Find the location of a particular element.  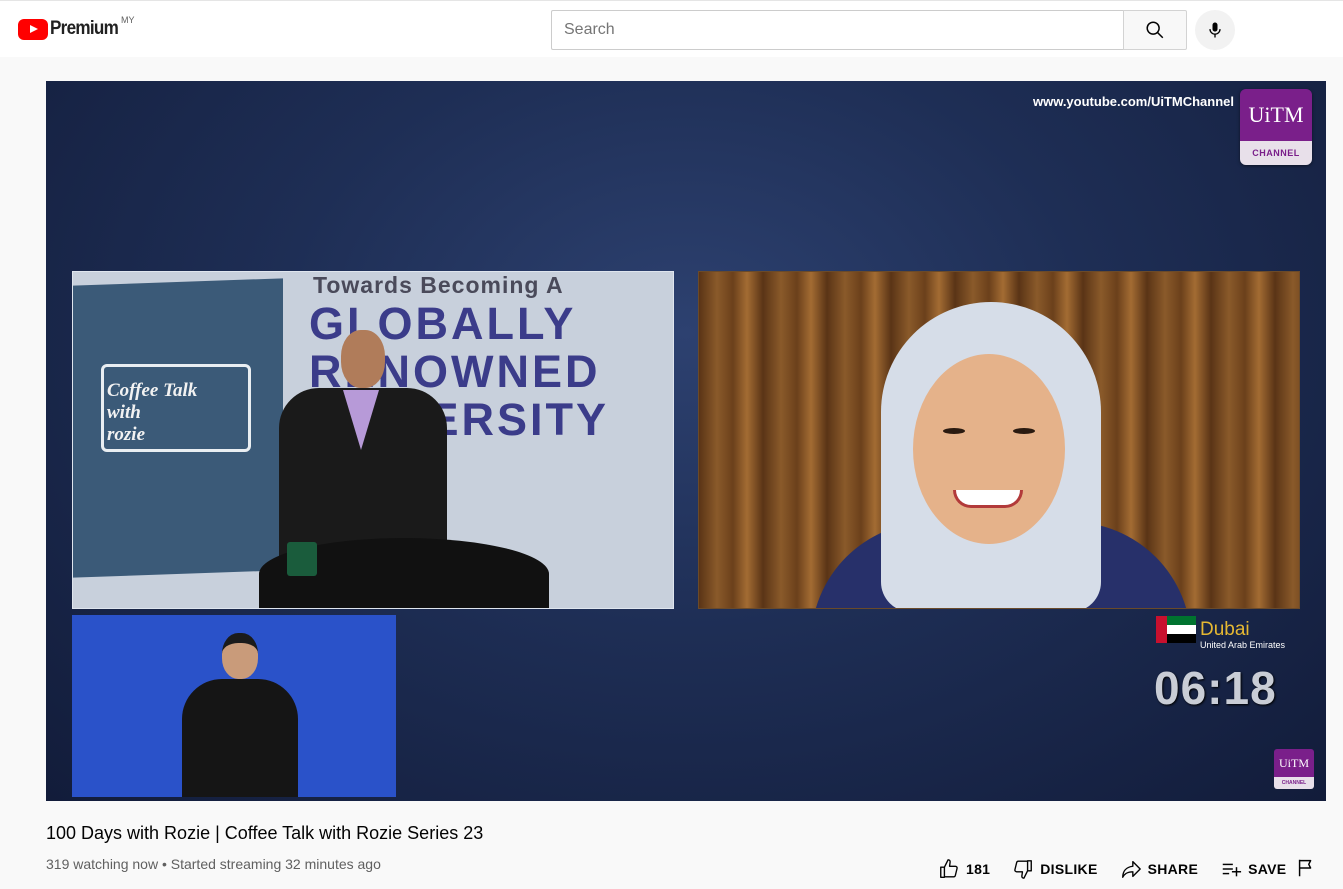

search-box is located at coordinates (837, 30).